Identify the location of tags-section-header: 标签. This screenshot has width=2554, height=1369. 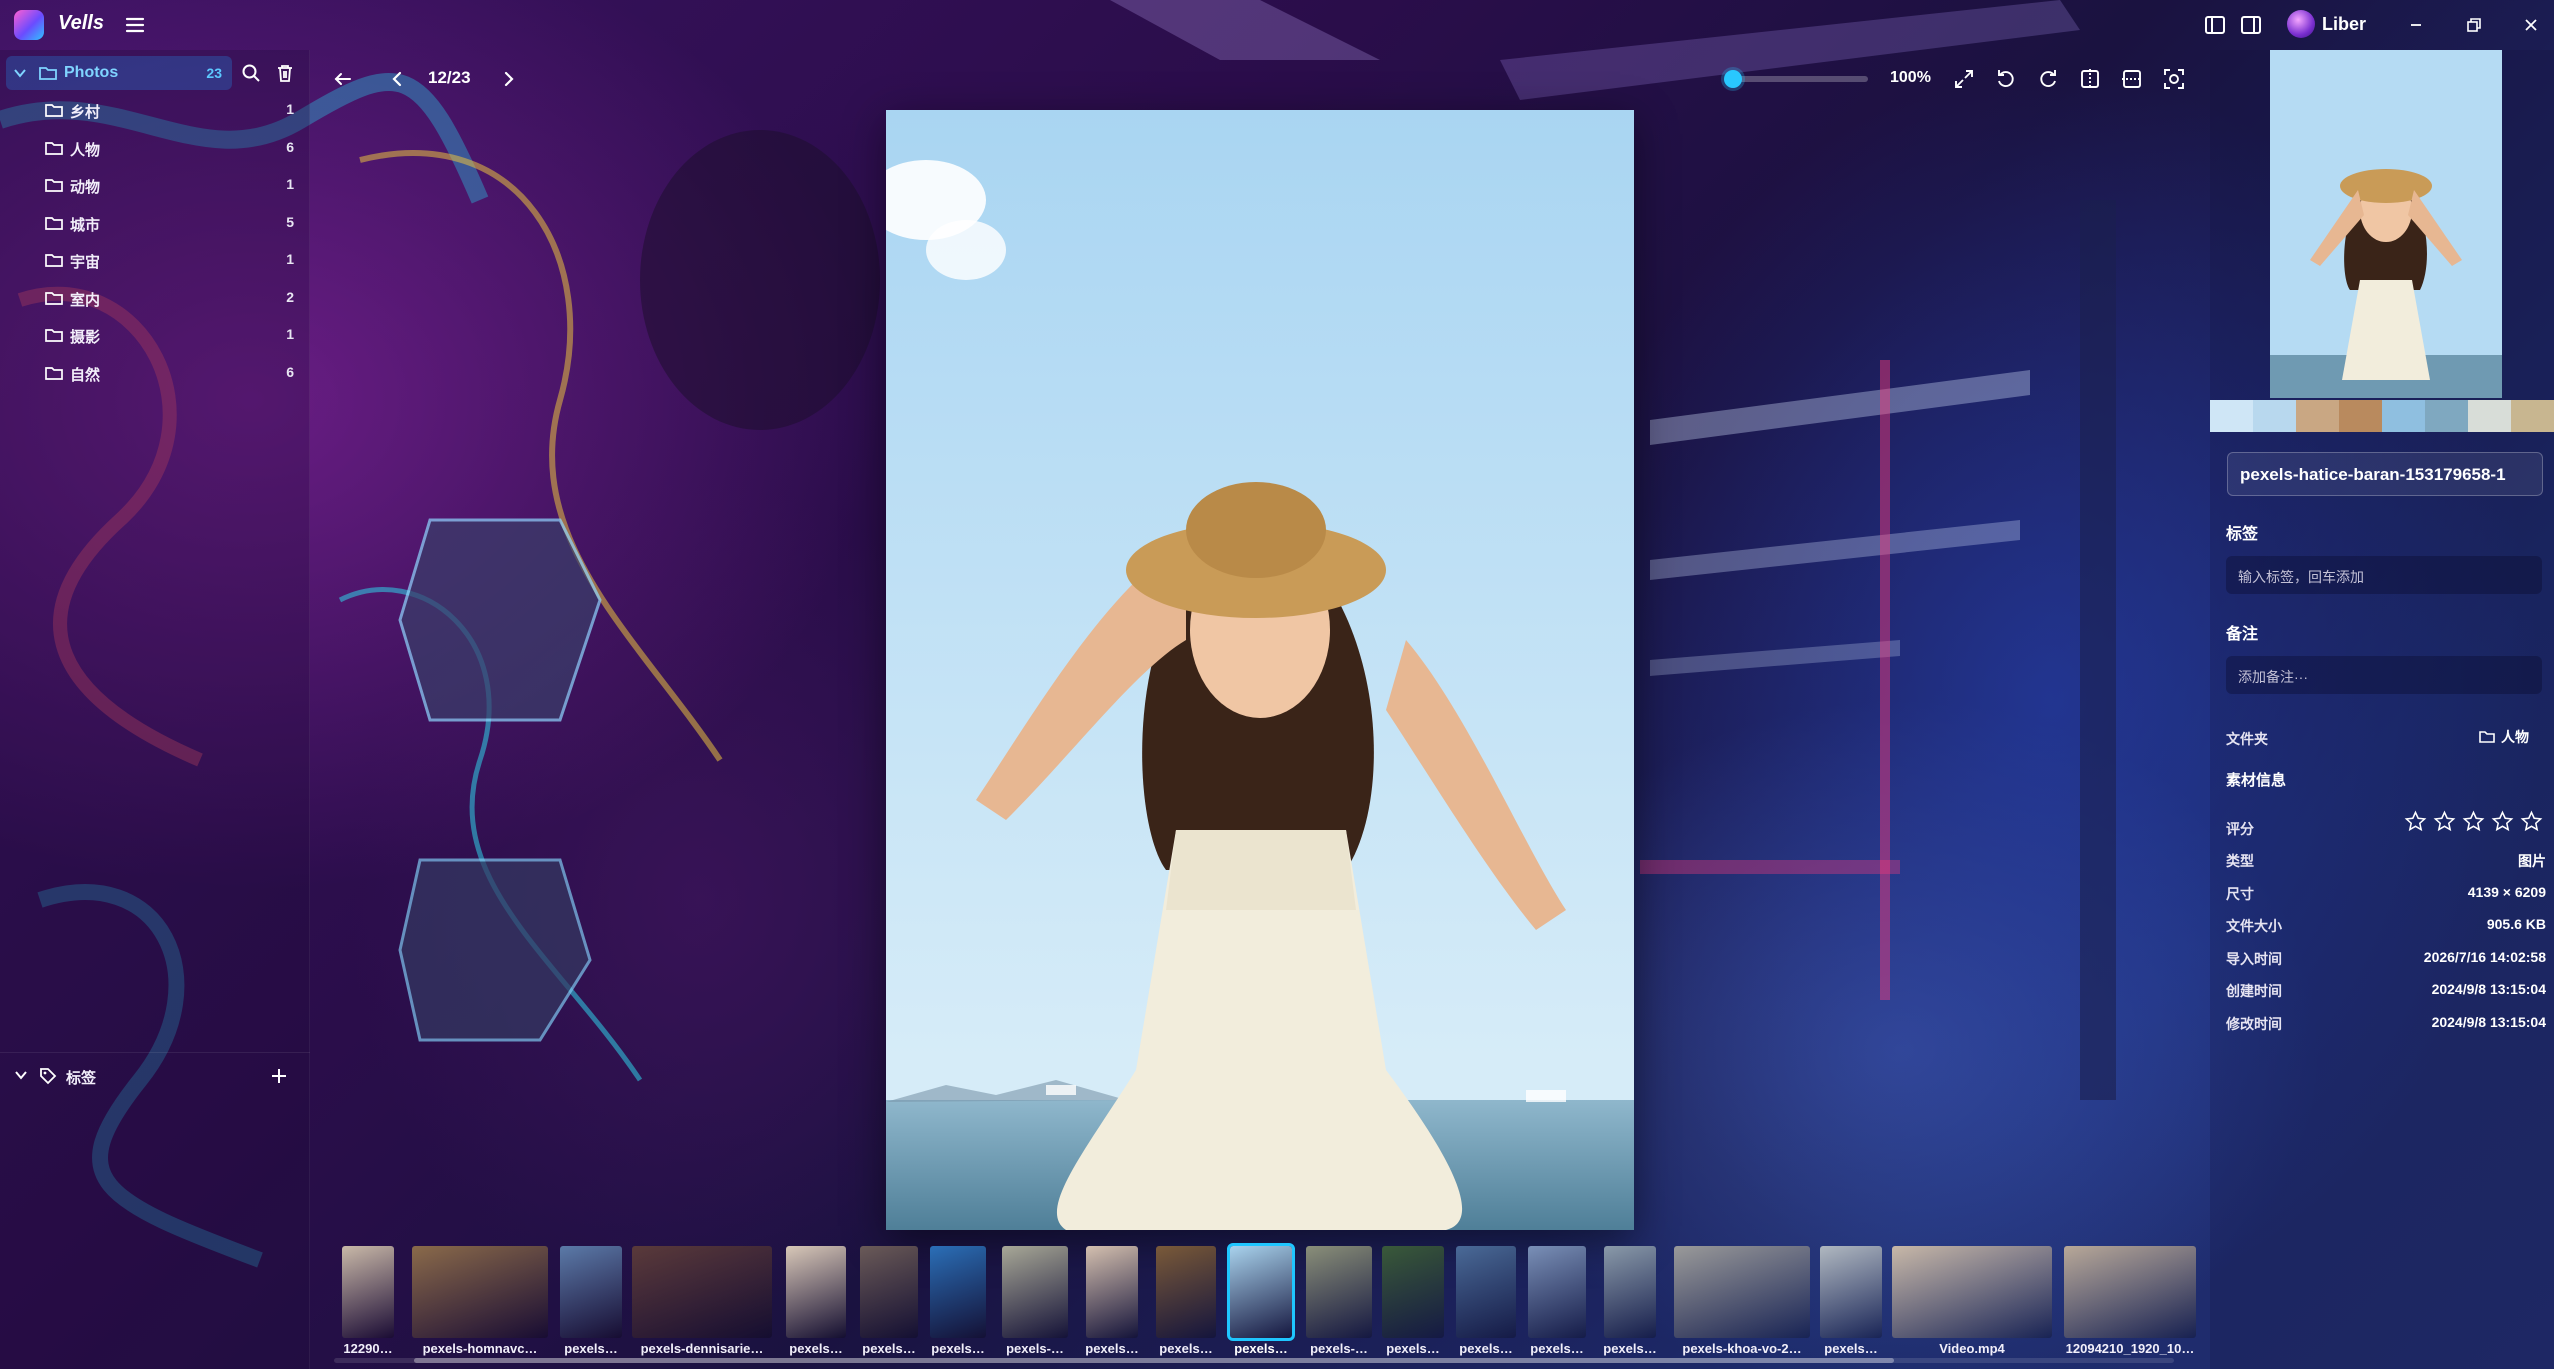
(155, 1069).